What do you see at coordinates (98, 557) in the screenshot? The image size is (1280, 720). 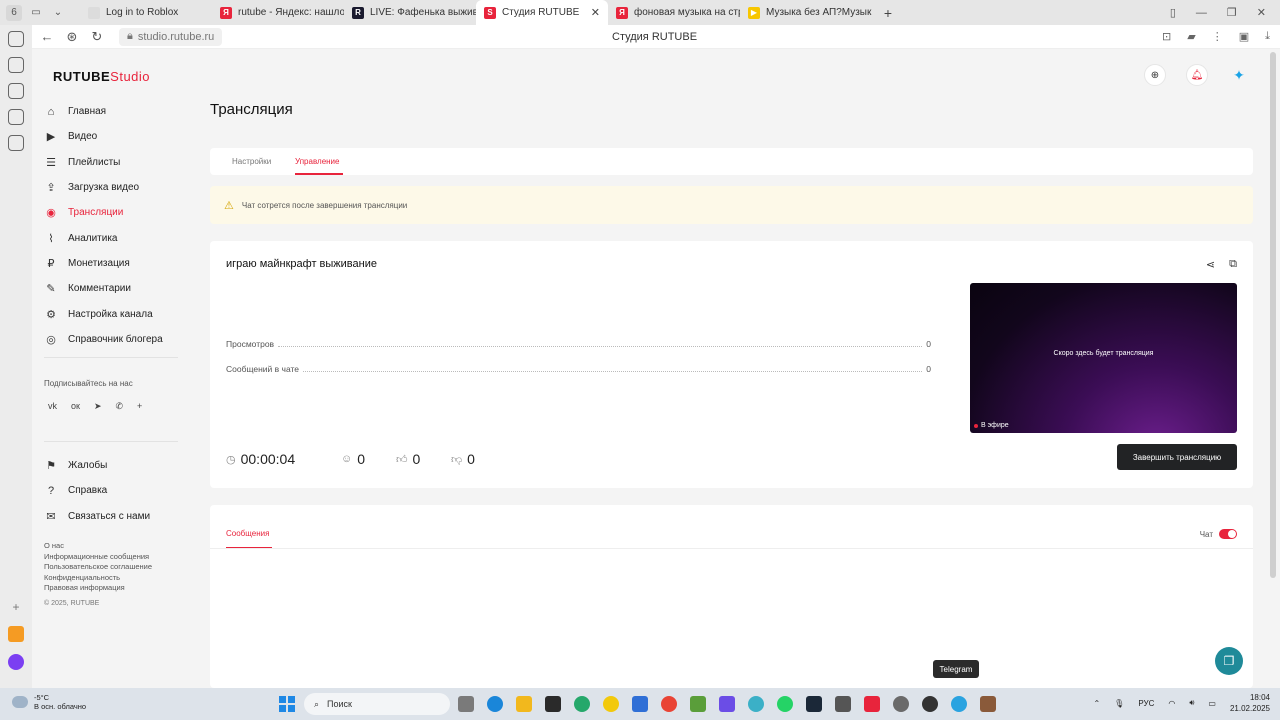 I see `footer-link: Информационные сообщения` at bounding box center [98, 557].